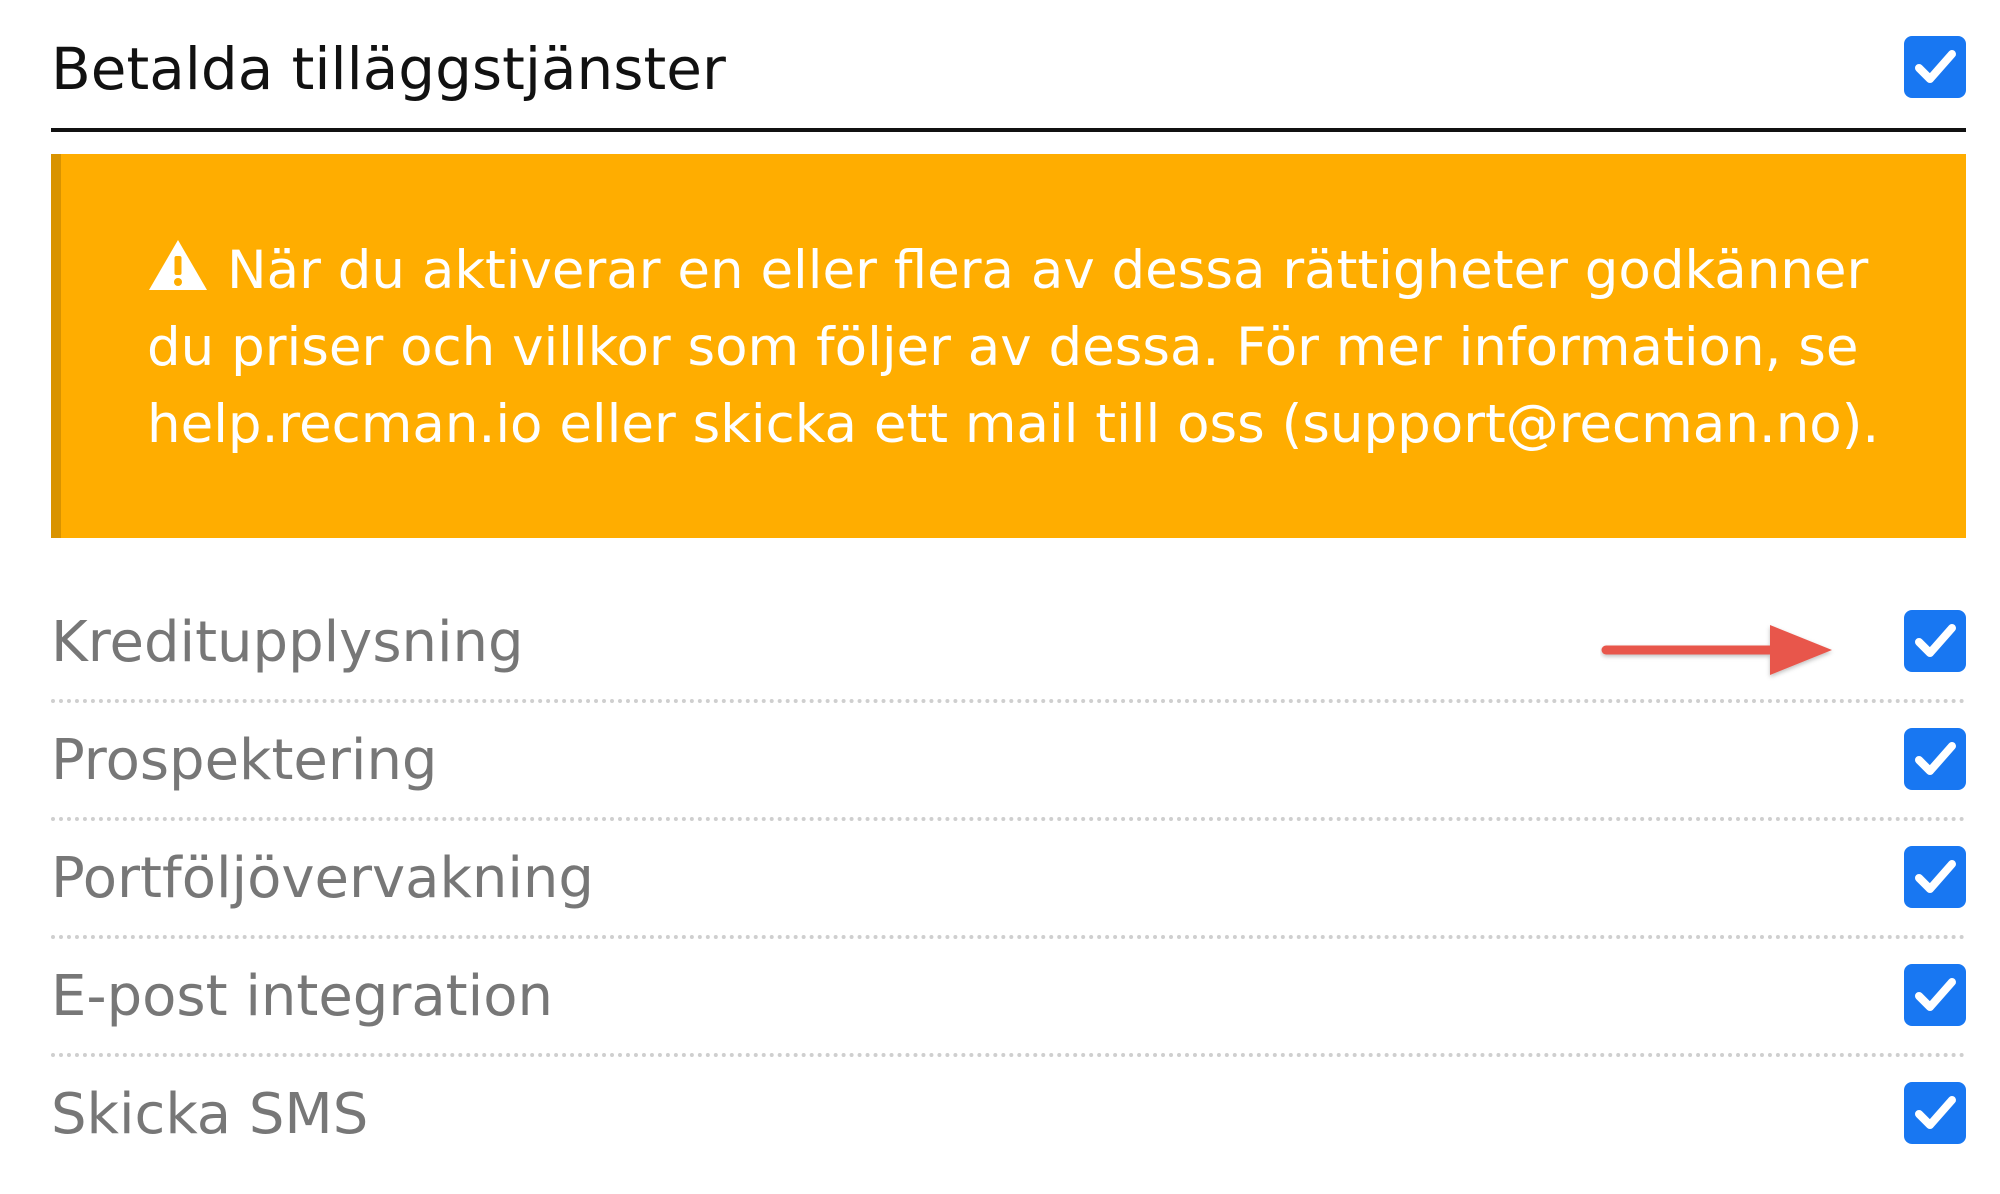 This screenshot has height=1194, width=2000. Describe the element at coordinates (244, 760) in the screenshot. I see `service-label: Prospektering` at that location.